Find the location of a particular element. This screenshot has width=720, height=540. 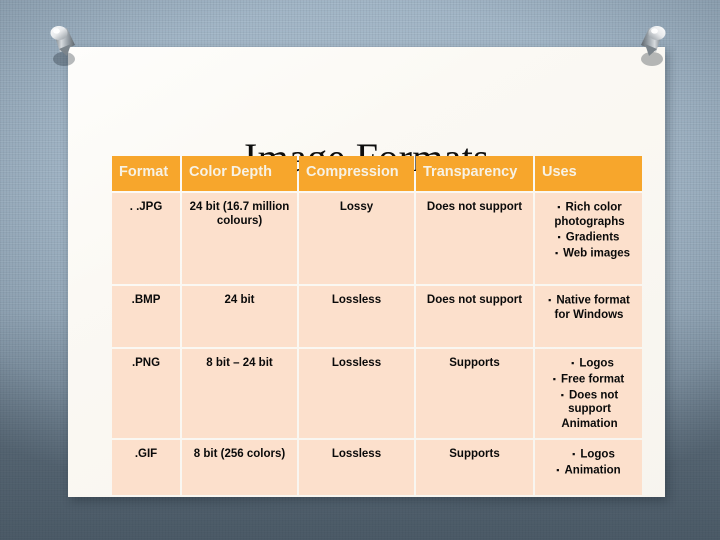

cell-color-depth: 8 bit (256 colors) is located at coordinates (239, 468).